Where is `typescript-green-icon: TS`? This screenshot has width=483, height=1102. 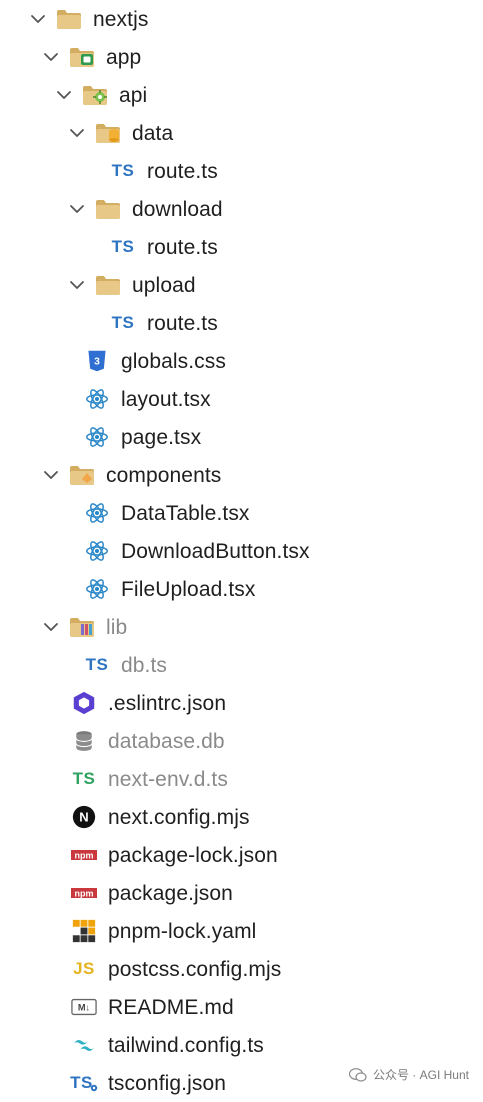 typescript-green-icon: TS is located at coordinates (84, 778).